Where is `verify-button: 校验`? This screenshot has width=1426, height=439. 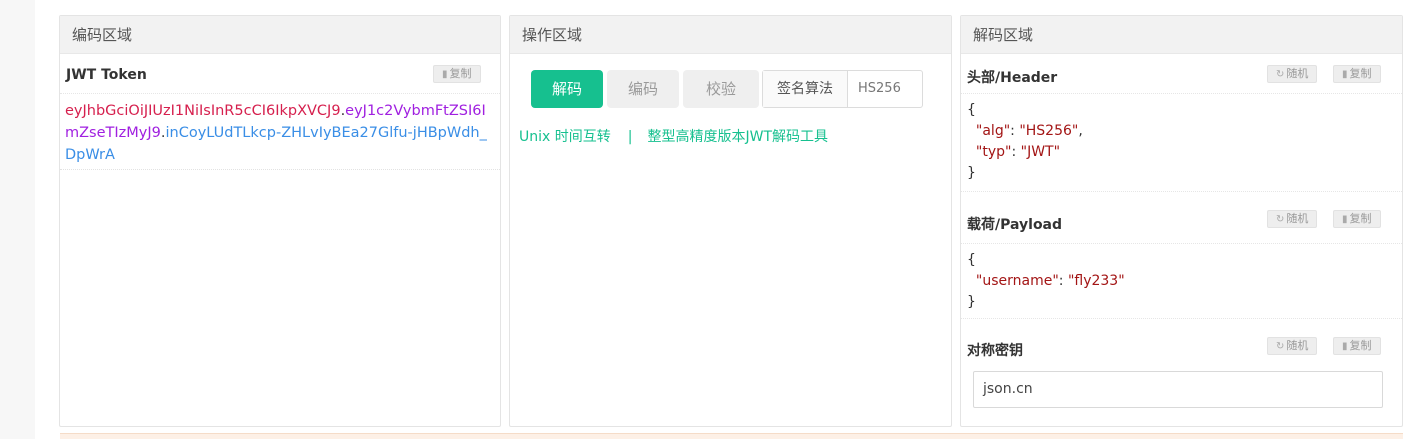
verify-button: 校验 is located at coordinates (721, 89).